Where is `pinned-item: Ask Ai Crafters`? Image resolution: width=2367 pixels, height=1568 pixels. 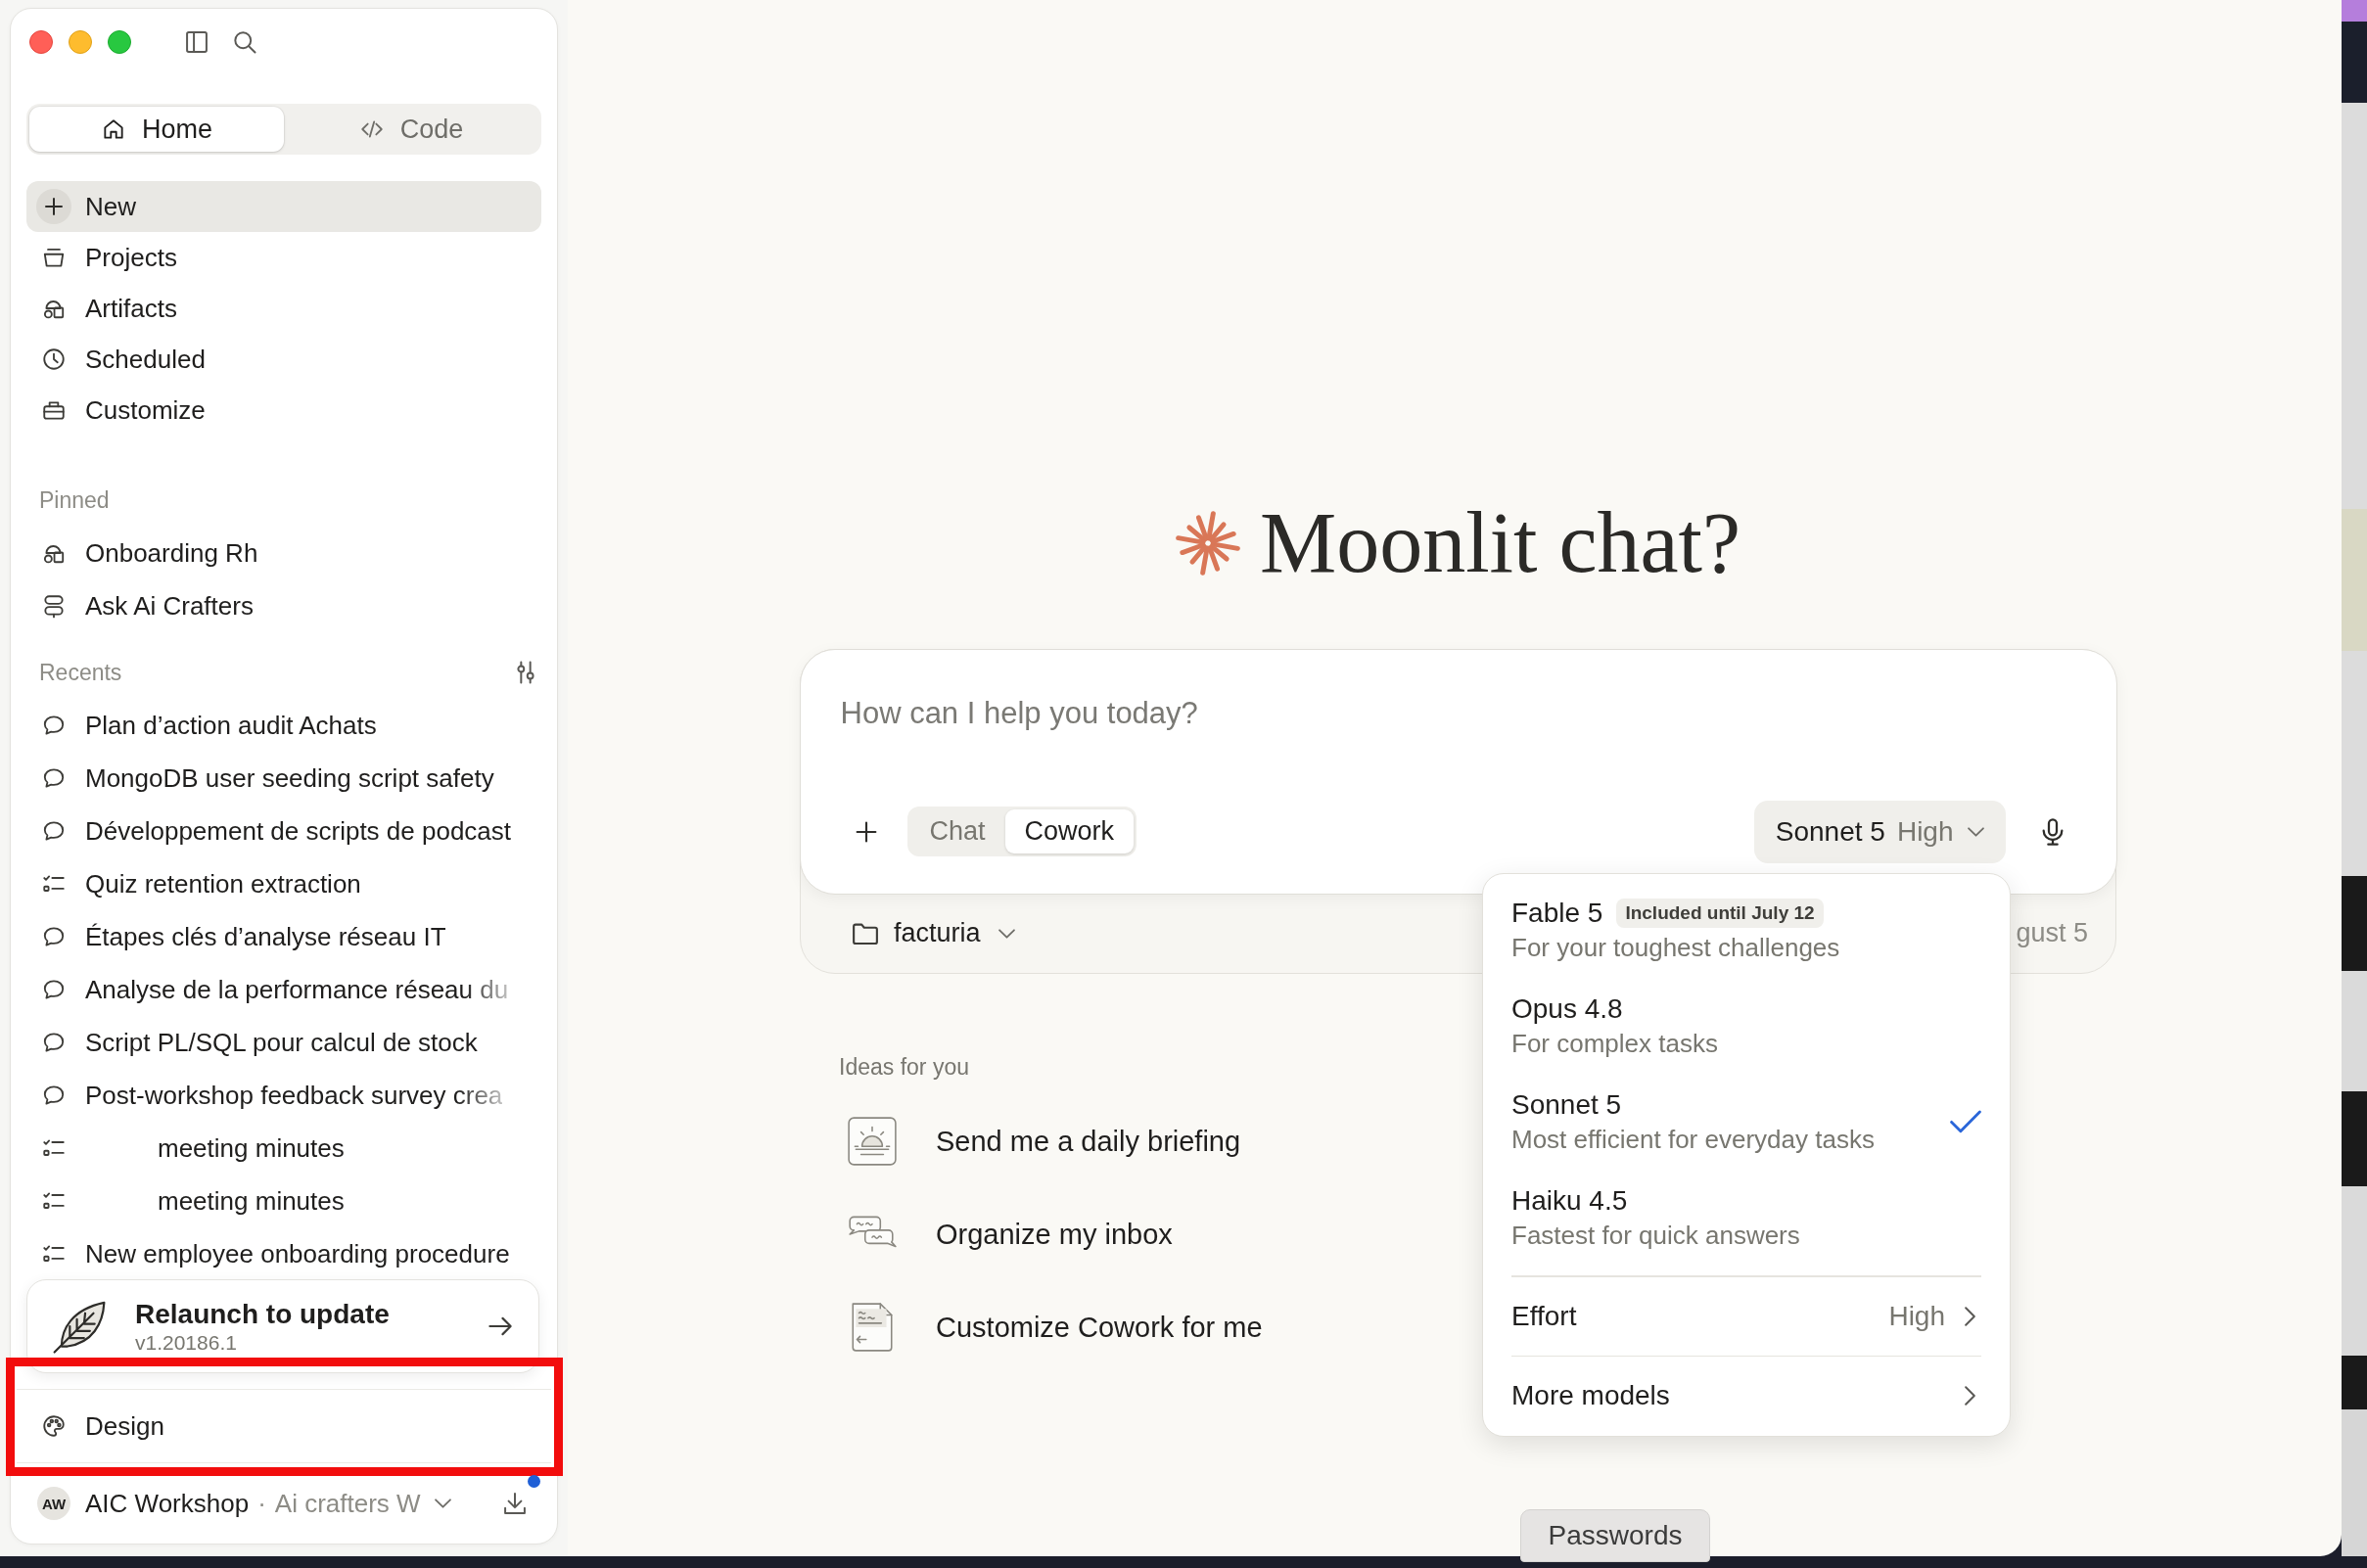 pinned-item: Ask Ai Crafters is located at coordinates (283, 605).